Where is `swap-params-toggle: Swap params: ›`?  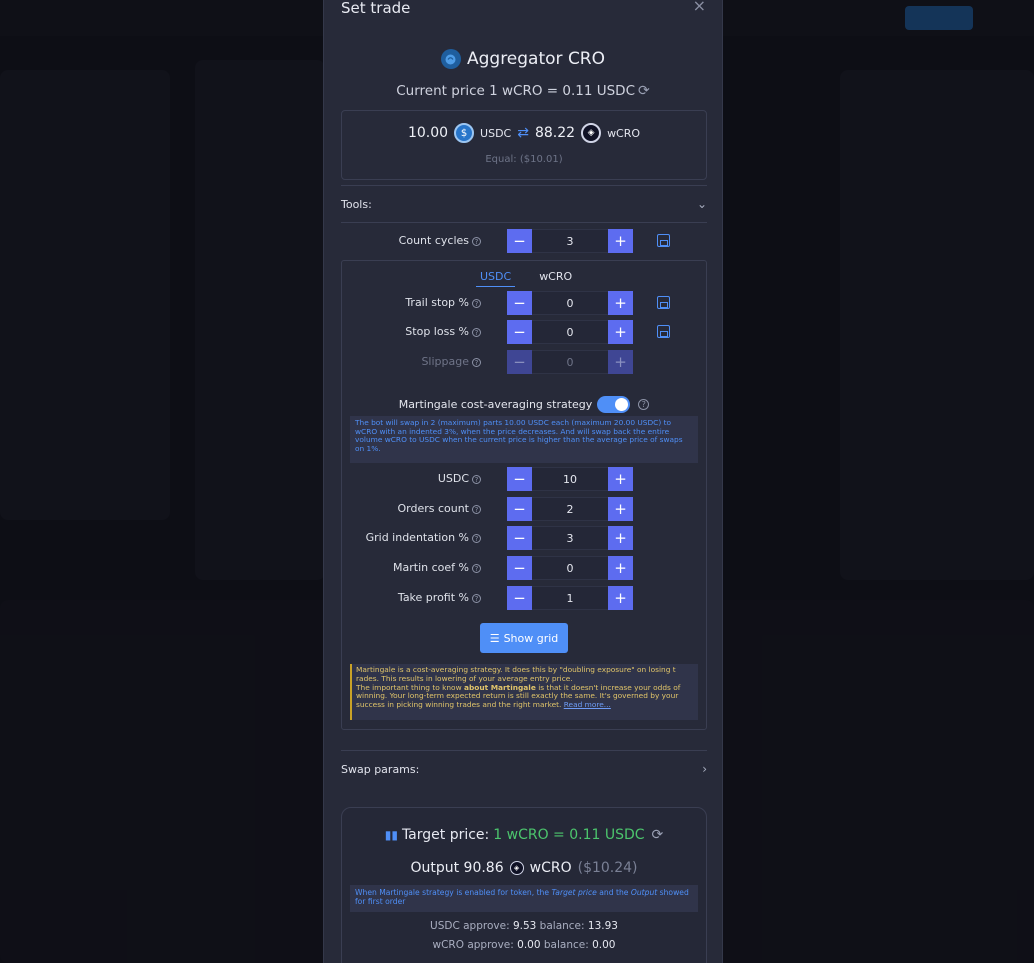 swap-params-toggle: Swap params: › is located at coordinates (524, 769).